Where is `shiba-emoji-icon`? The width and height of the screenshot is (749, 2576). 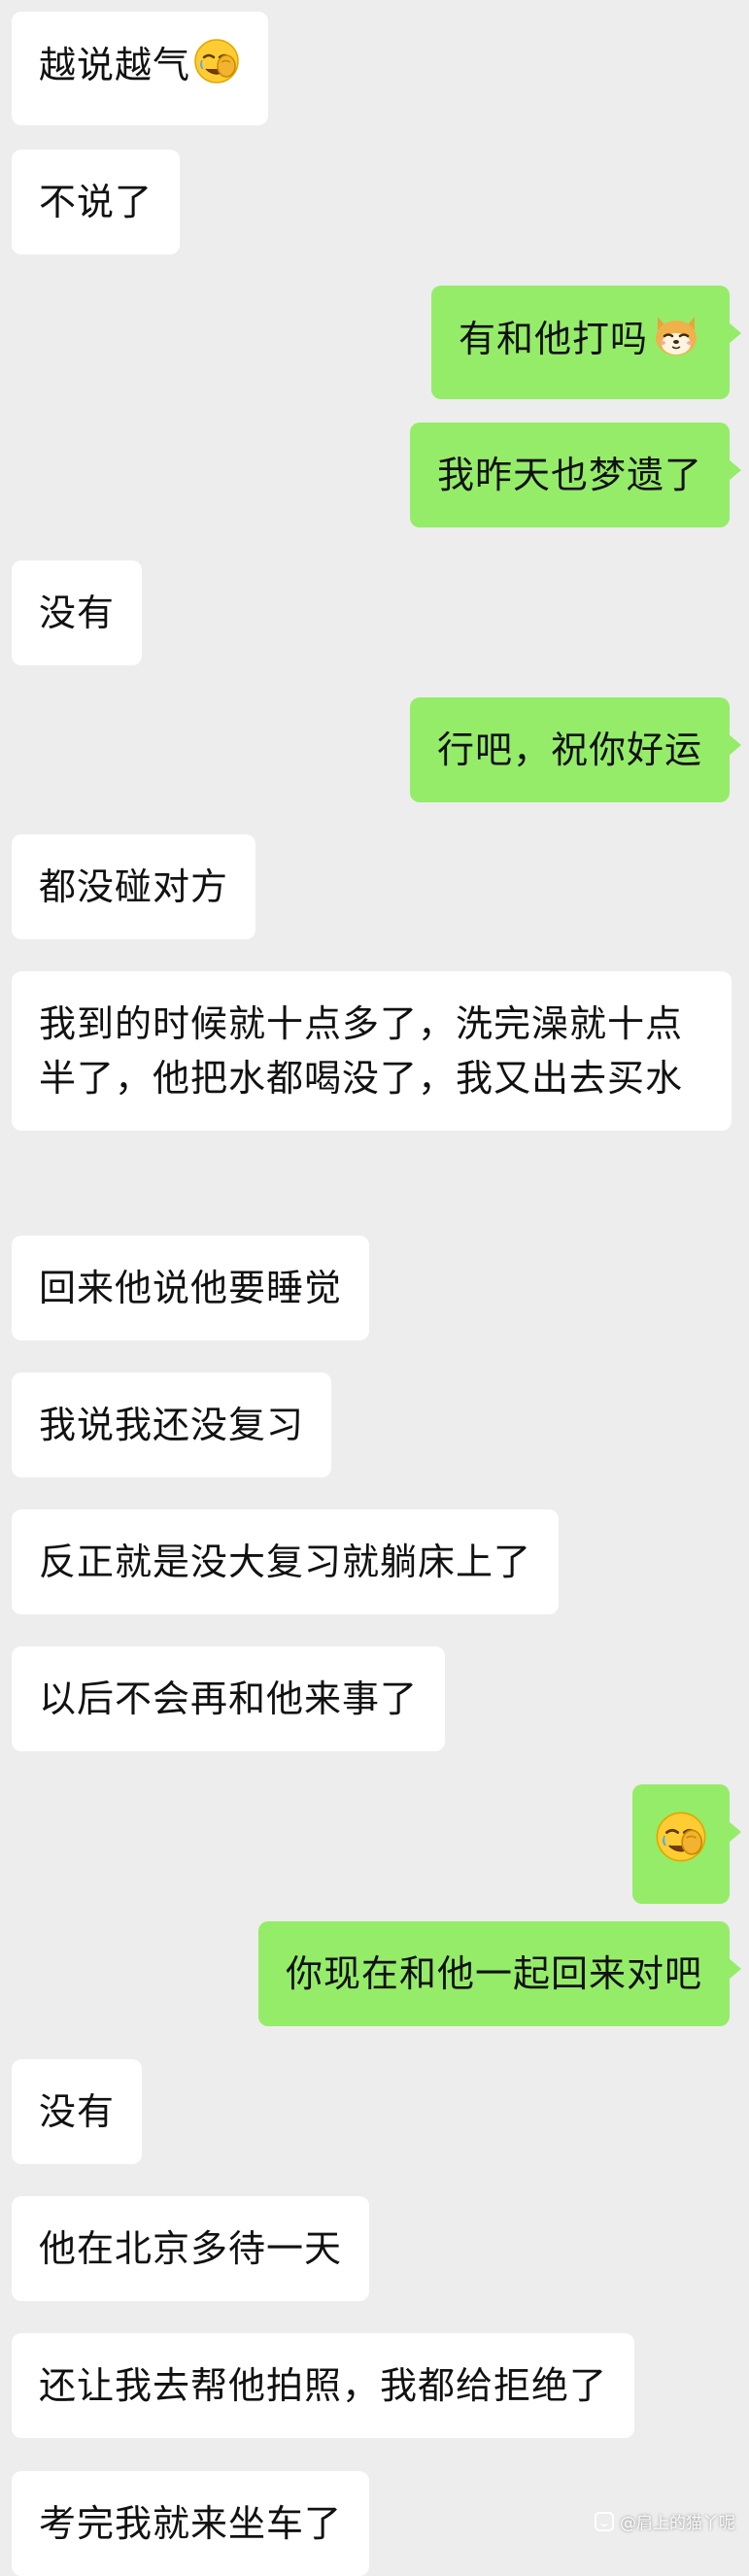 shiba-emoji-icon is located at coordinates (676, 342).